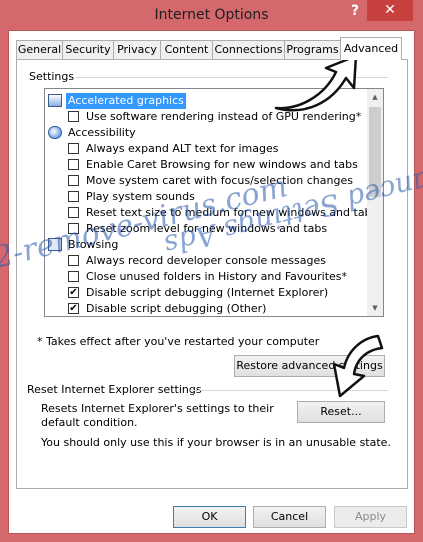 The image size is (423, 542). What do you see at coordinates (375, 152) in the screenshot?
I see `scroll-thumb` at bounding box center [375, 152].